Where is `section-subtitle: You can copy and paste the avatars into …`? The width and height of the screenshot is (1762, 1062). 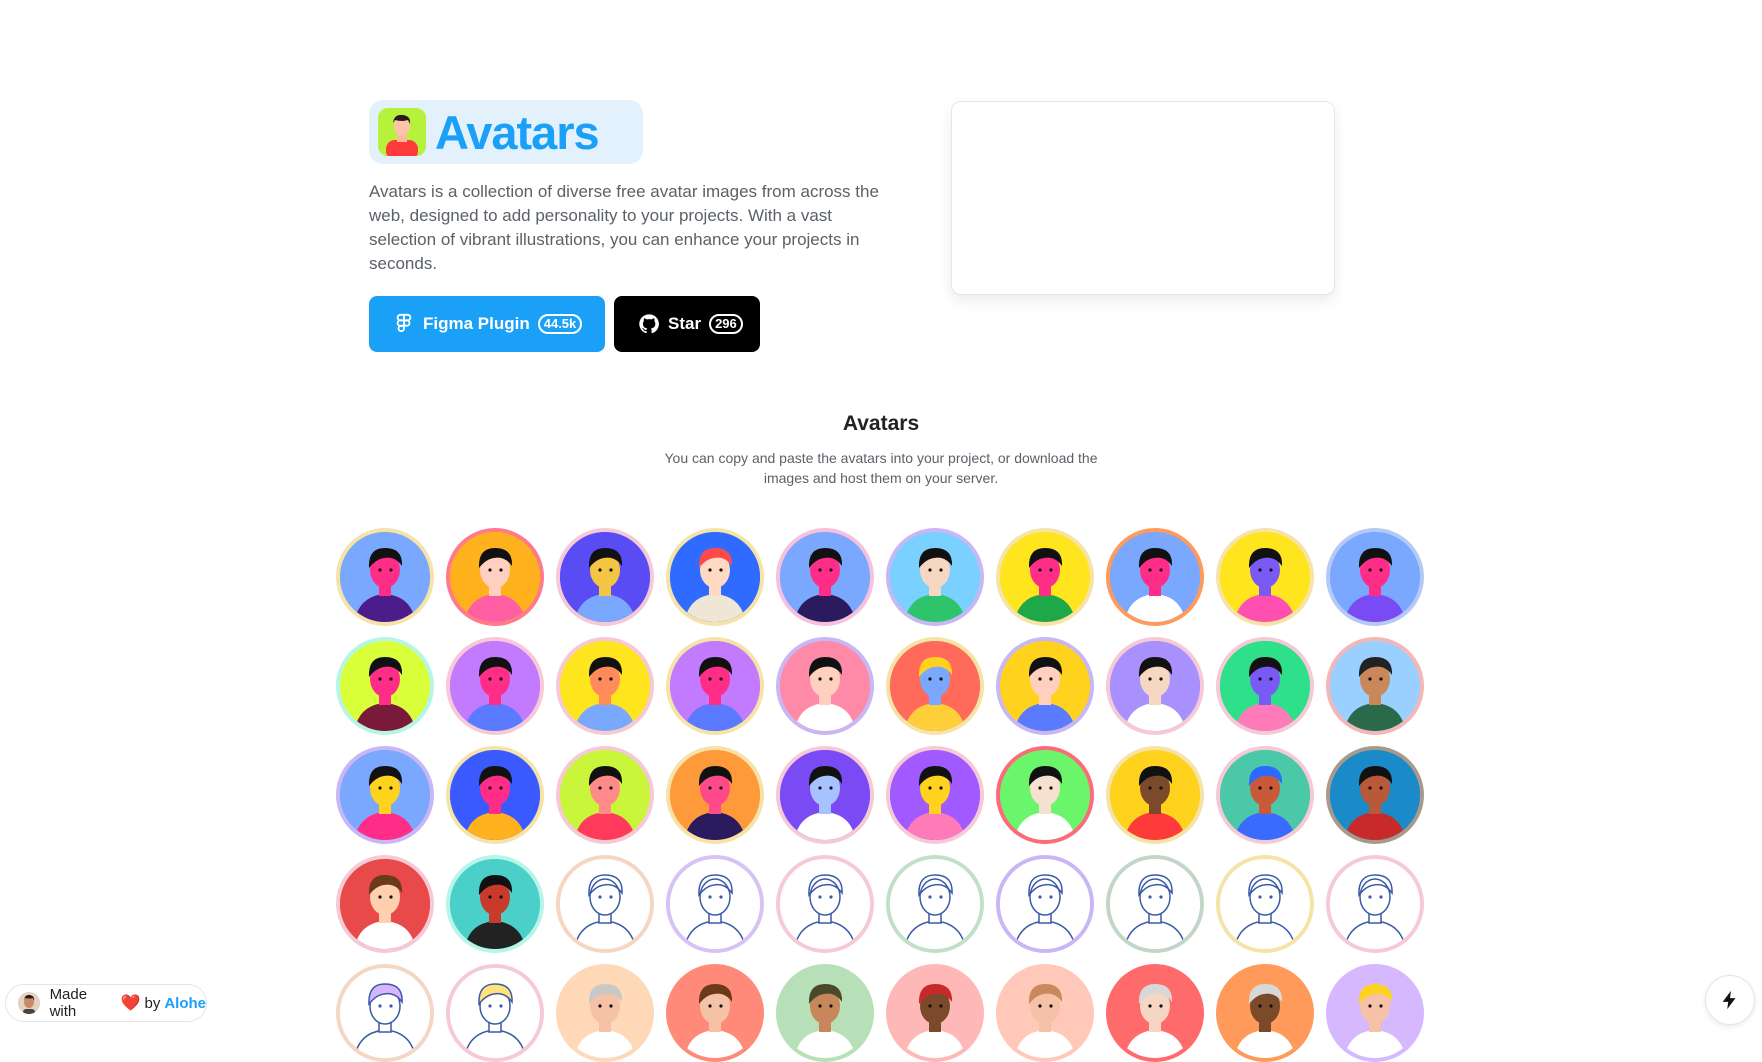 section-subtitle: You can copy and paste the avatars into … is located at coordinates (881, 468).